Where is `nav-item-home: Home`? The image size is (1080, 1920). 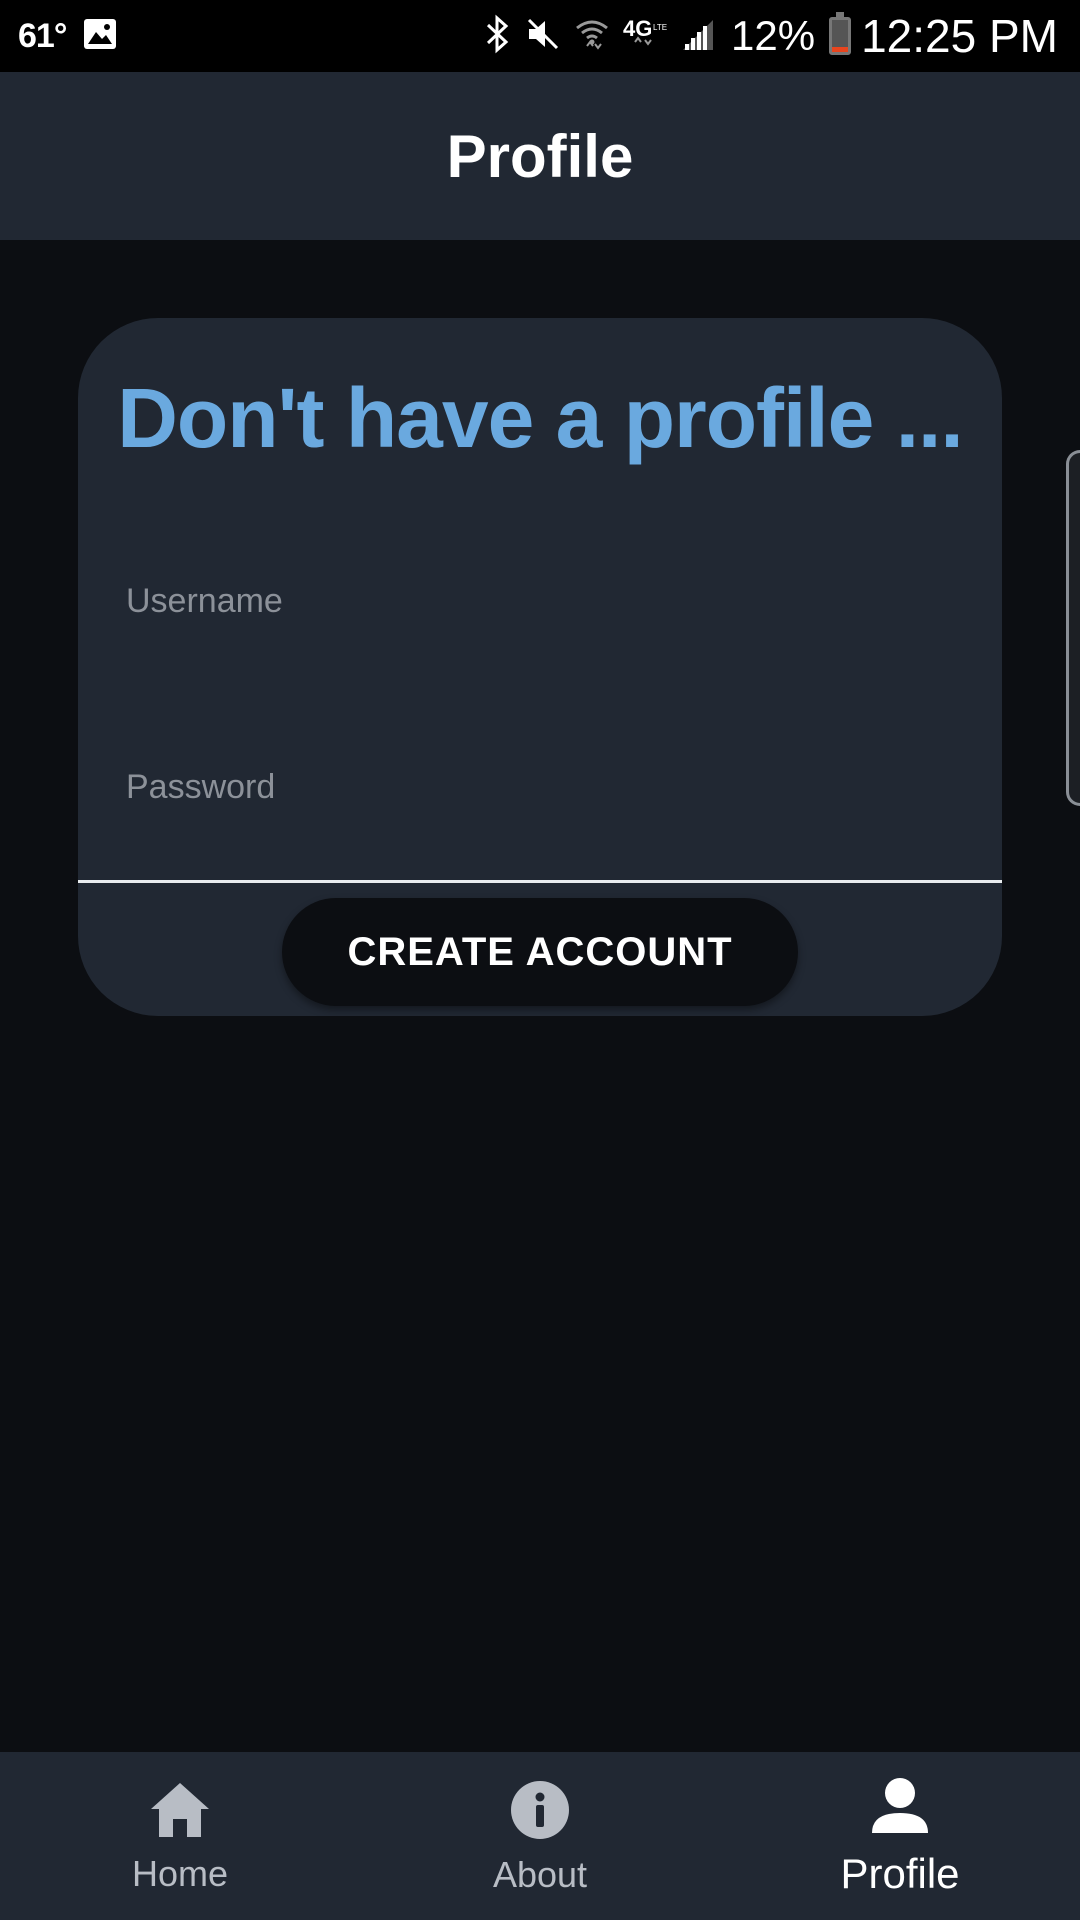
nav-item-home: Home is located at coordinates (180, 1836).